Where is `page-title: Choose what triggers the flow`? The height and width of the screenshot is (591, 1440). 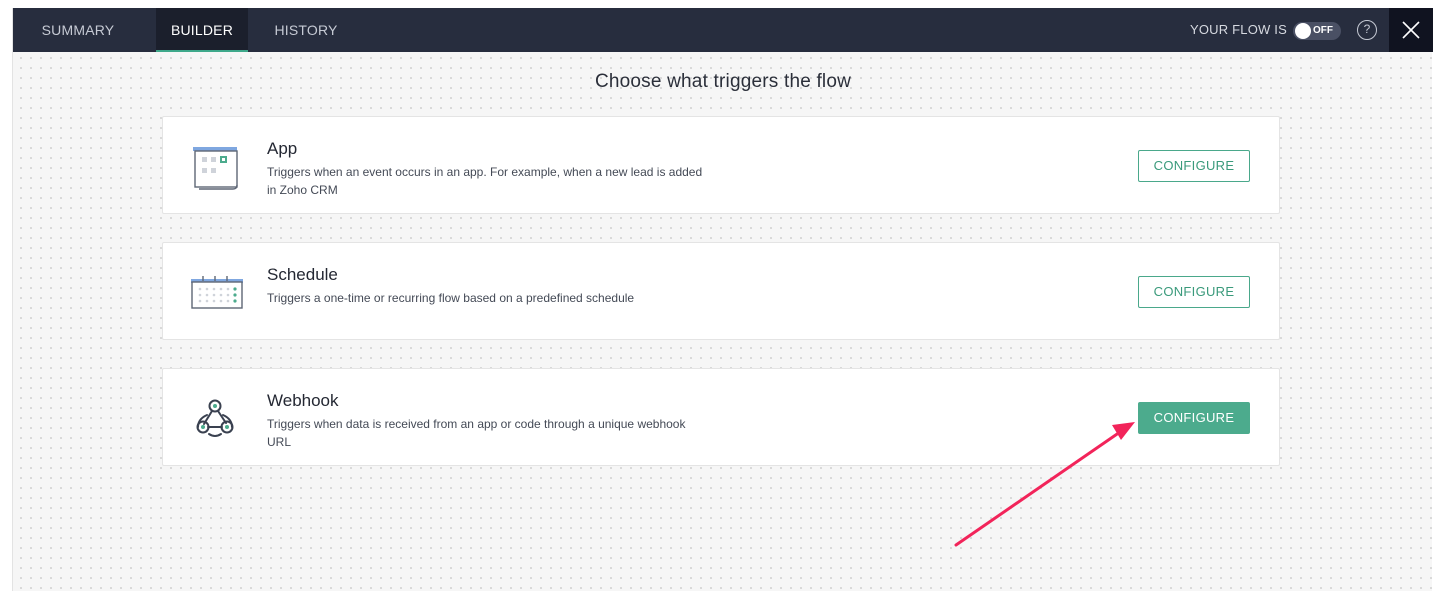
page-title: Choose what triggers the flow is located at coordinates (723, 81).